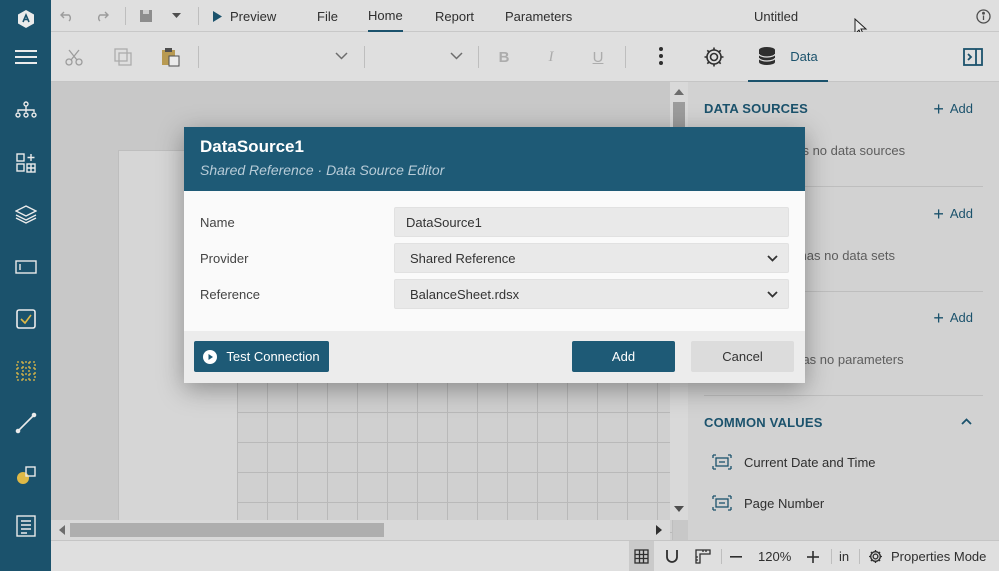 The width and height of the screenshot is (999, 571). What do you see at coordinates (252, 146) in the screenshot?
I see `dialog-title: DataSource1` at bounding box center [252, 146].